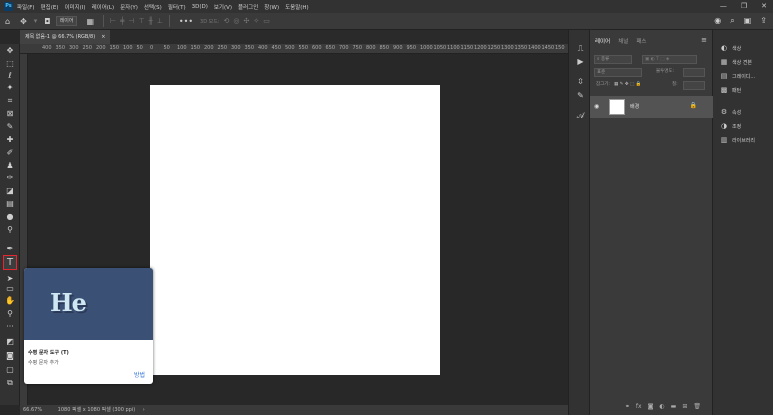 This screenshot has width=773, height=415. I want to click on character-icon: 𝒜, so click(580, 116).